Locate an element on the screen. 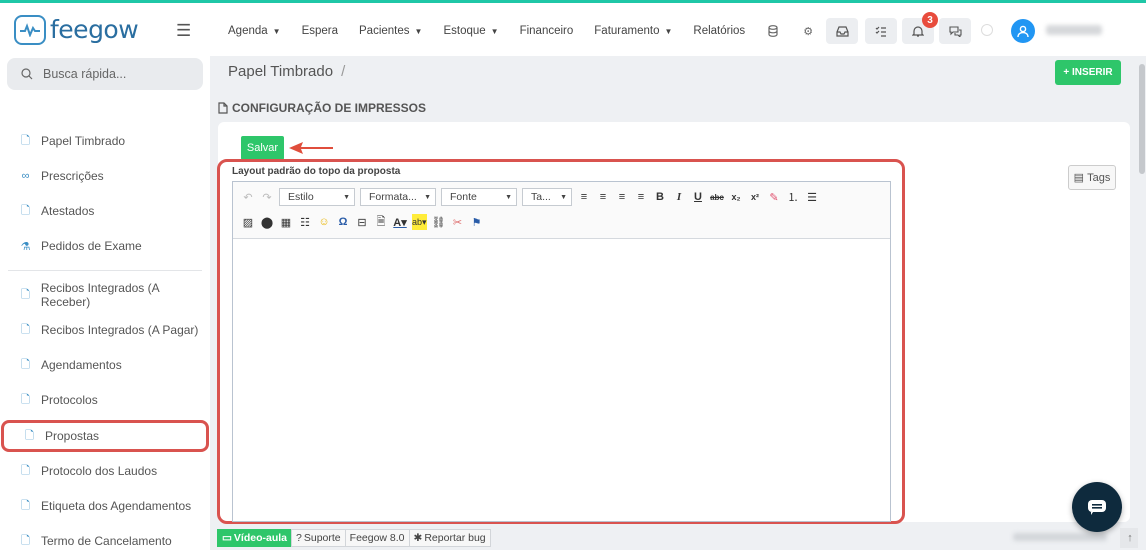 The height and width of the screenshot is (550, 1146). sidebar-item-prescricoes: ∞ Prescrições is located at coordinates (105, 176).